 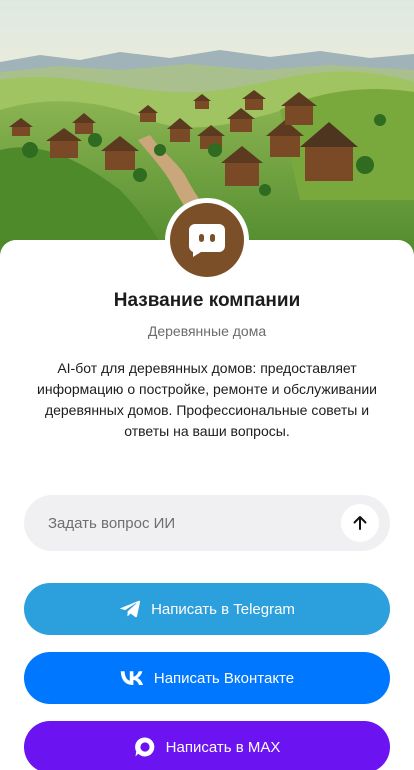 I want to click on company-name: Название компании, so click(x=207, y=300).